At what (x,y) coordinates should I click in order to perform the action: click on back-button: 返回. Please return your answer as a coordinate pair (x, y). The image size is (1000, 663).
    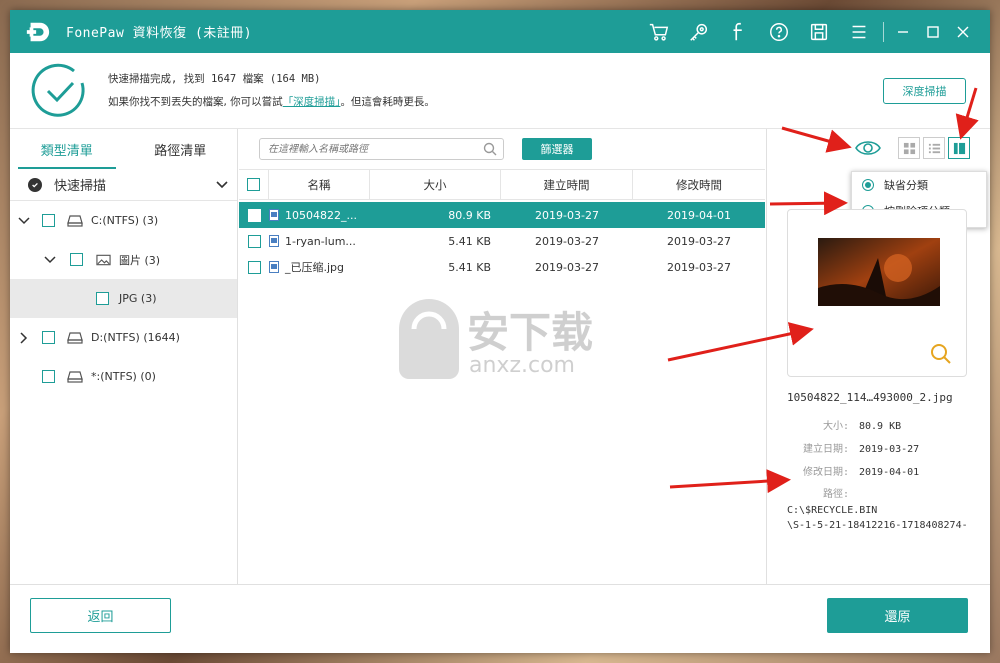
    Looking at the image, I should click on (100, 615).